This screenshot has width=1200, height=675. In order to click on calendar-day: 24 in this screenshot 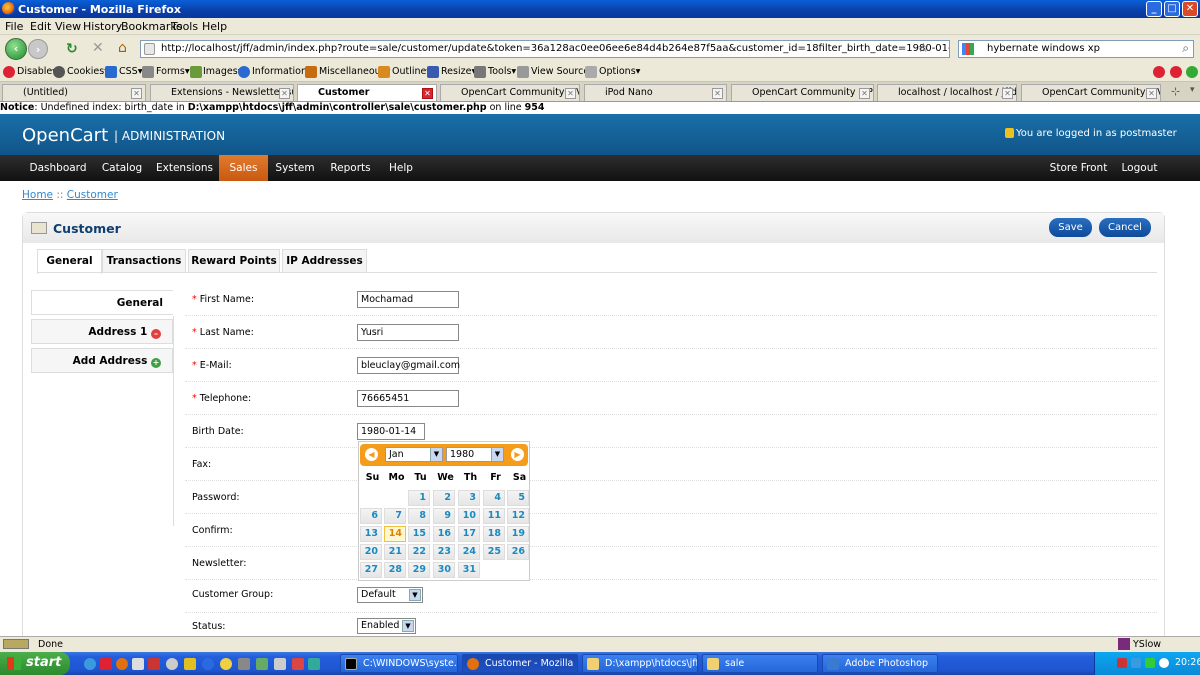, I will do `click(469, 552)`.